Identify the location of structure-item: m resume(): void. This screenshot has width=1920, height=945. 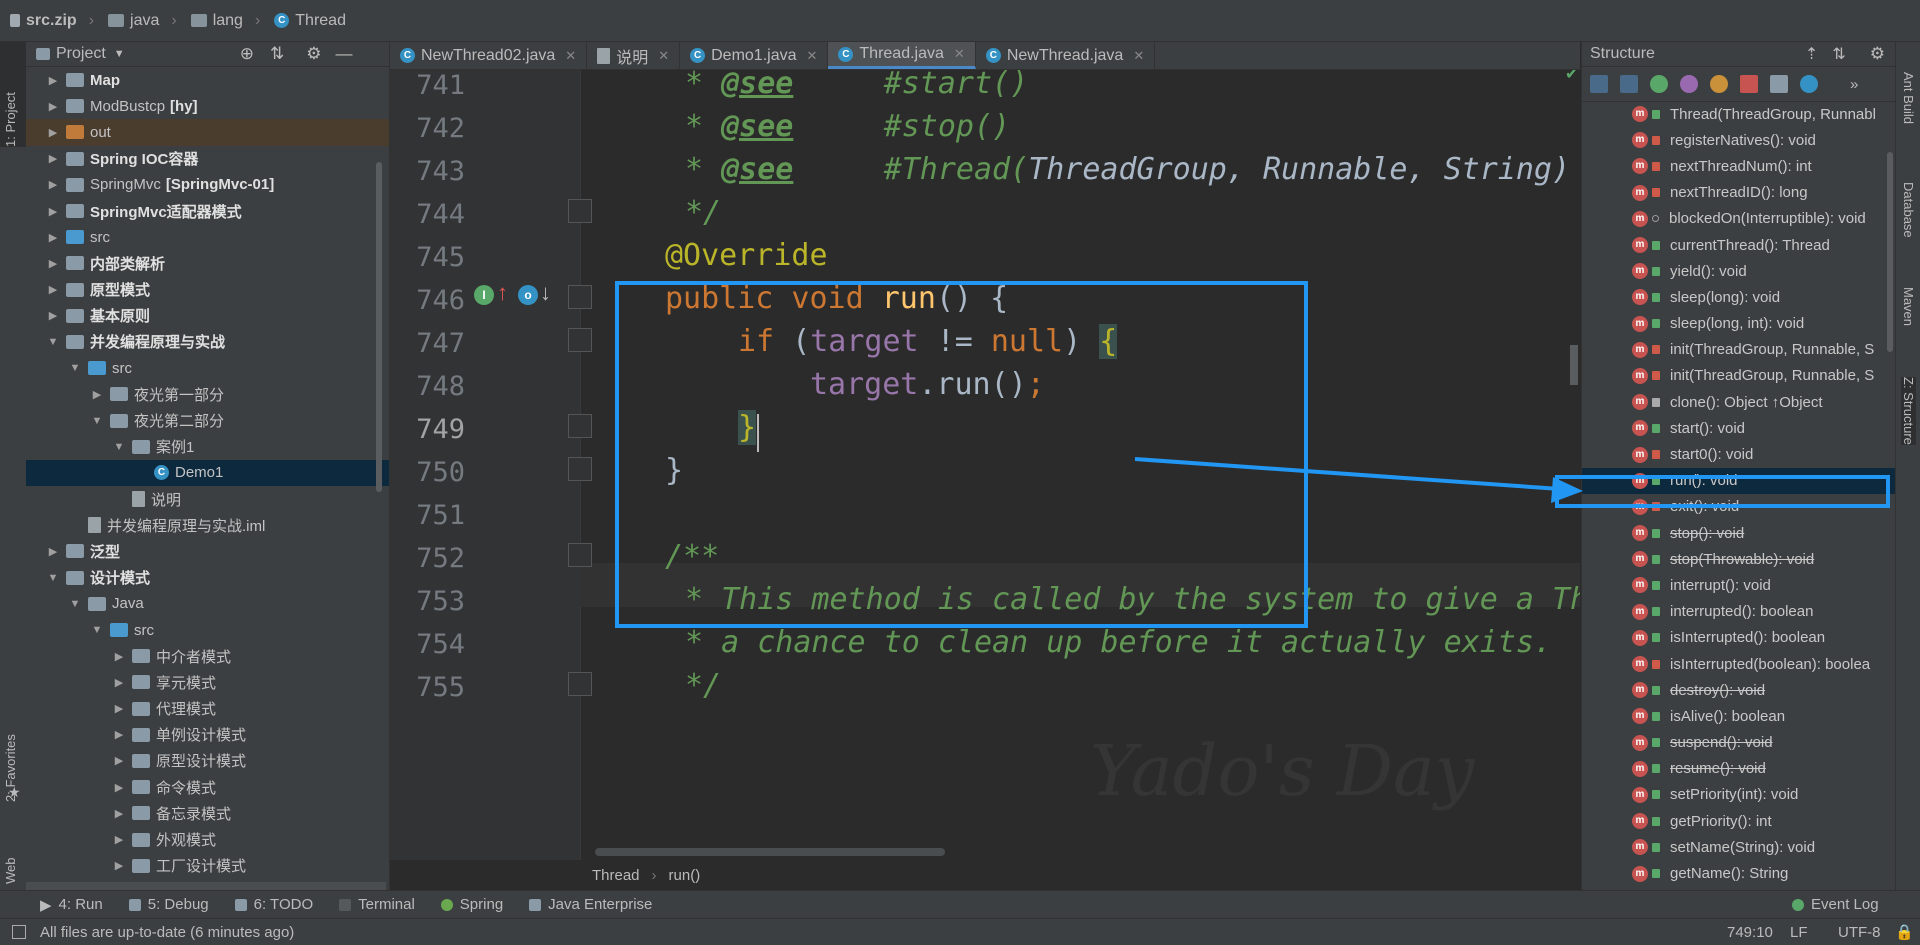
(1739, 769).